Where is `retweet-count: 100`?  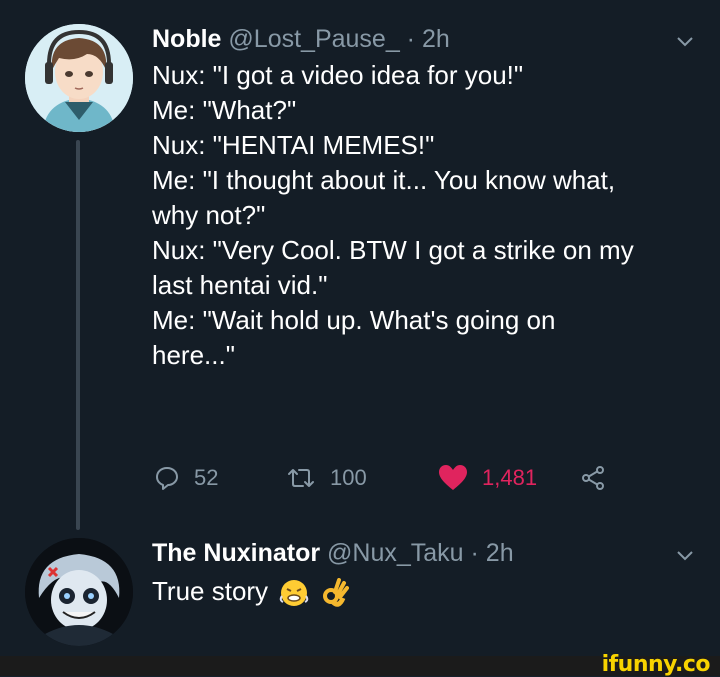
retweet-count: 100 is located at coordinates (348, 477).